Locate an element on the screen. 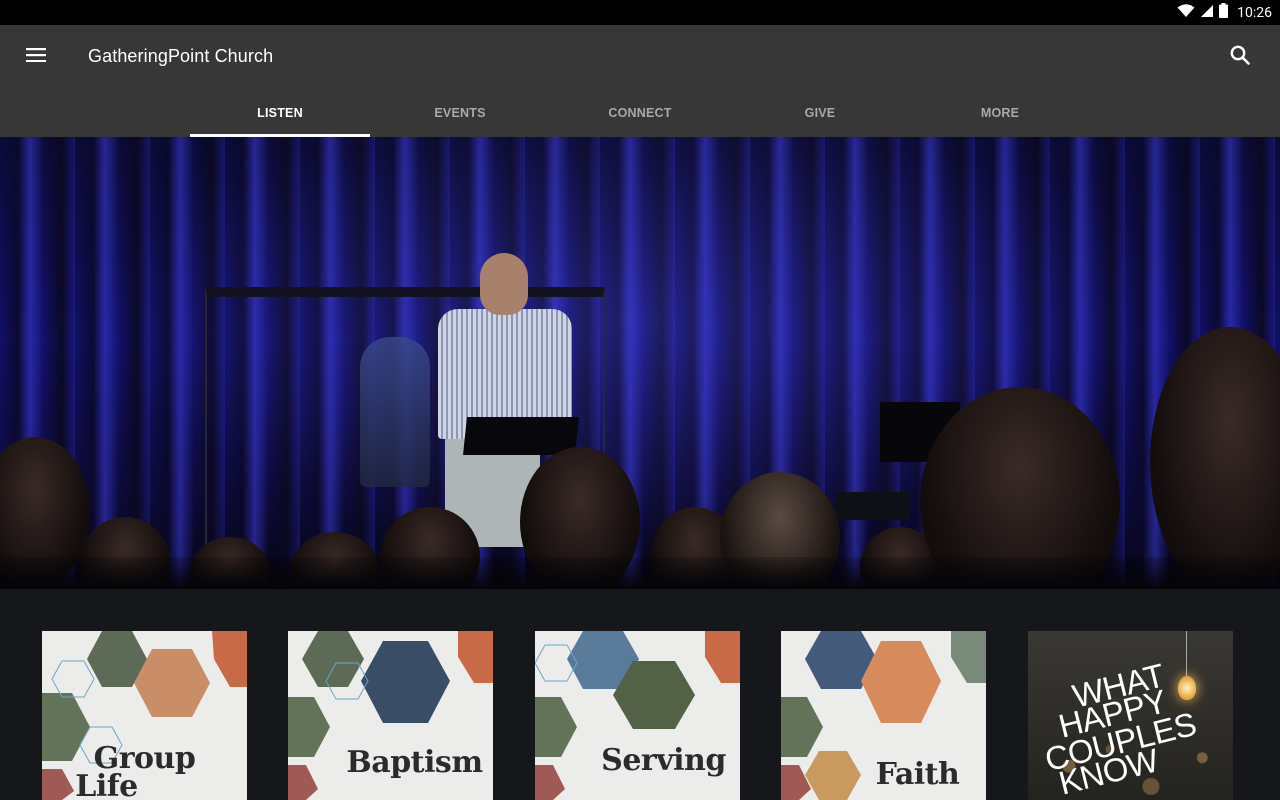  keyboard-stand is located at coordinates (920, 432).